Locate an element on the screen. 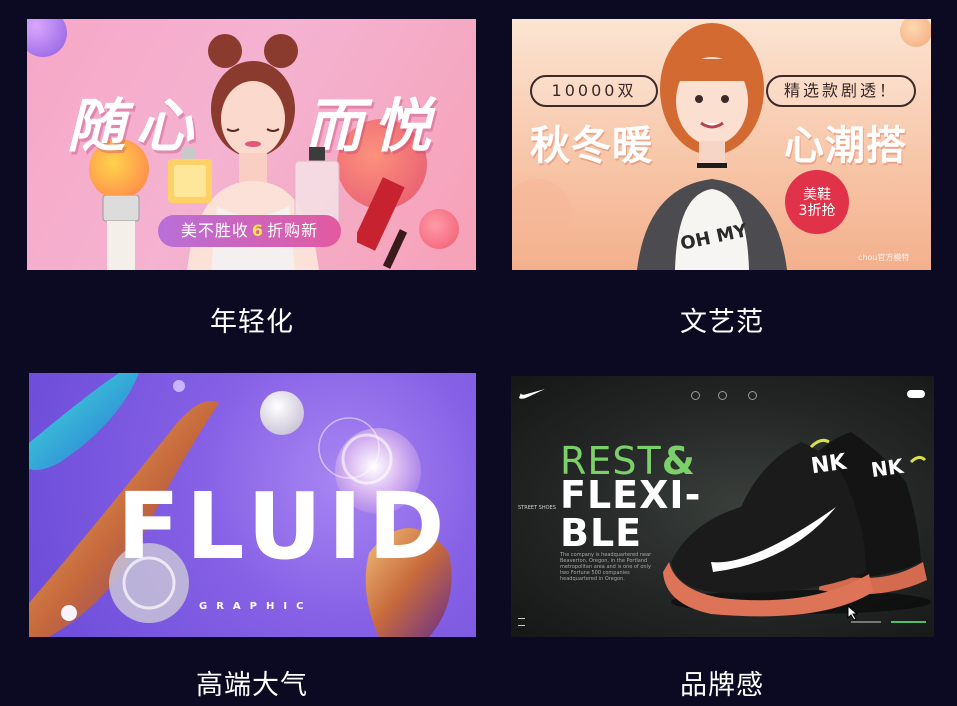 The image size is (957, 706). lipstick is located at coordinates (382, 223).